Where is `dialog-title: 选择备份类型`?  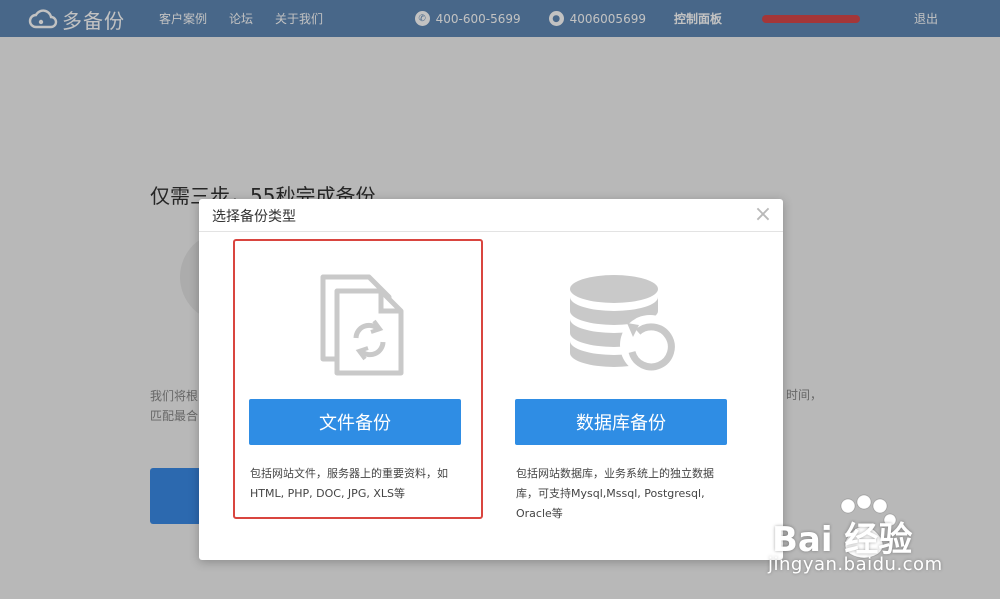
dialog-title: 选择备份类型 is located at coordinates (254, 217).